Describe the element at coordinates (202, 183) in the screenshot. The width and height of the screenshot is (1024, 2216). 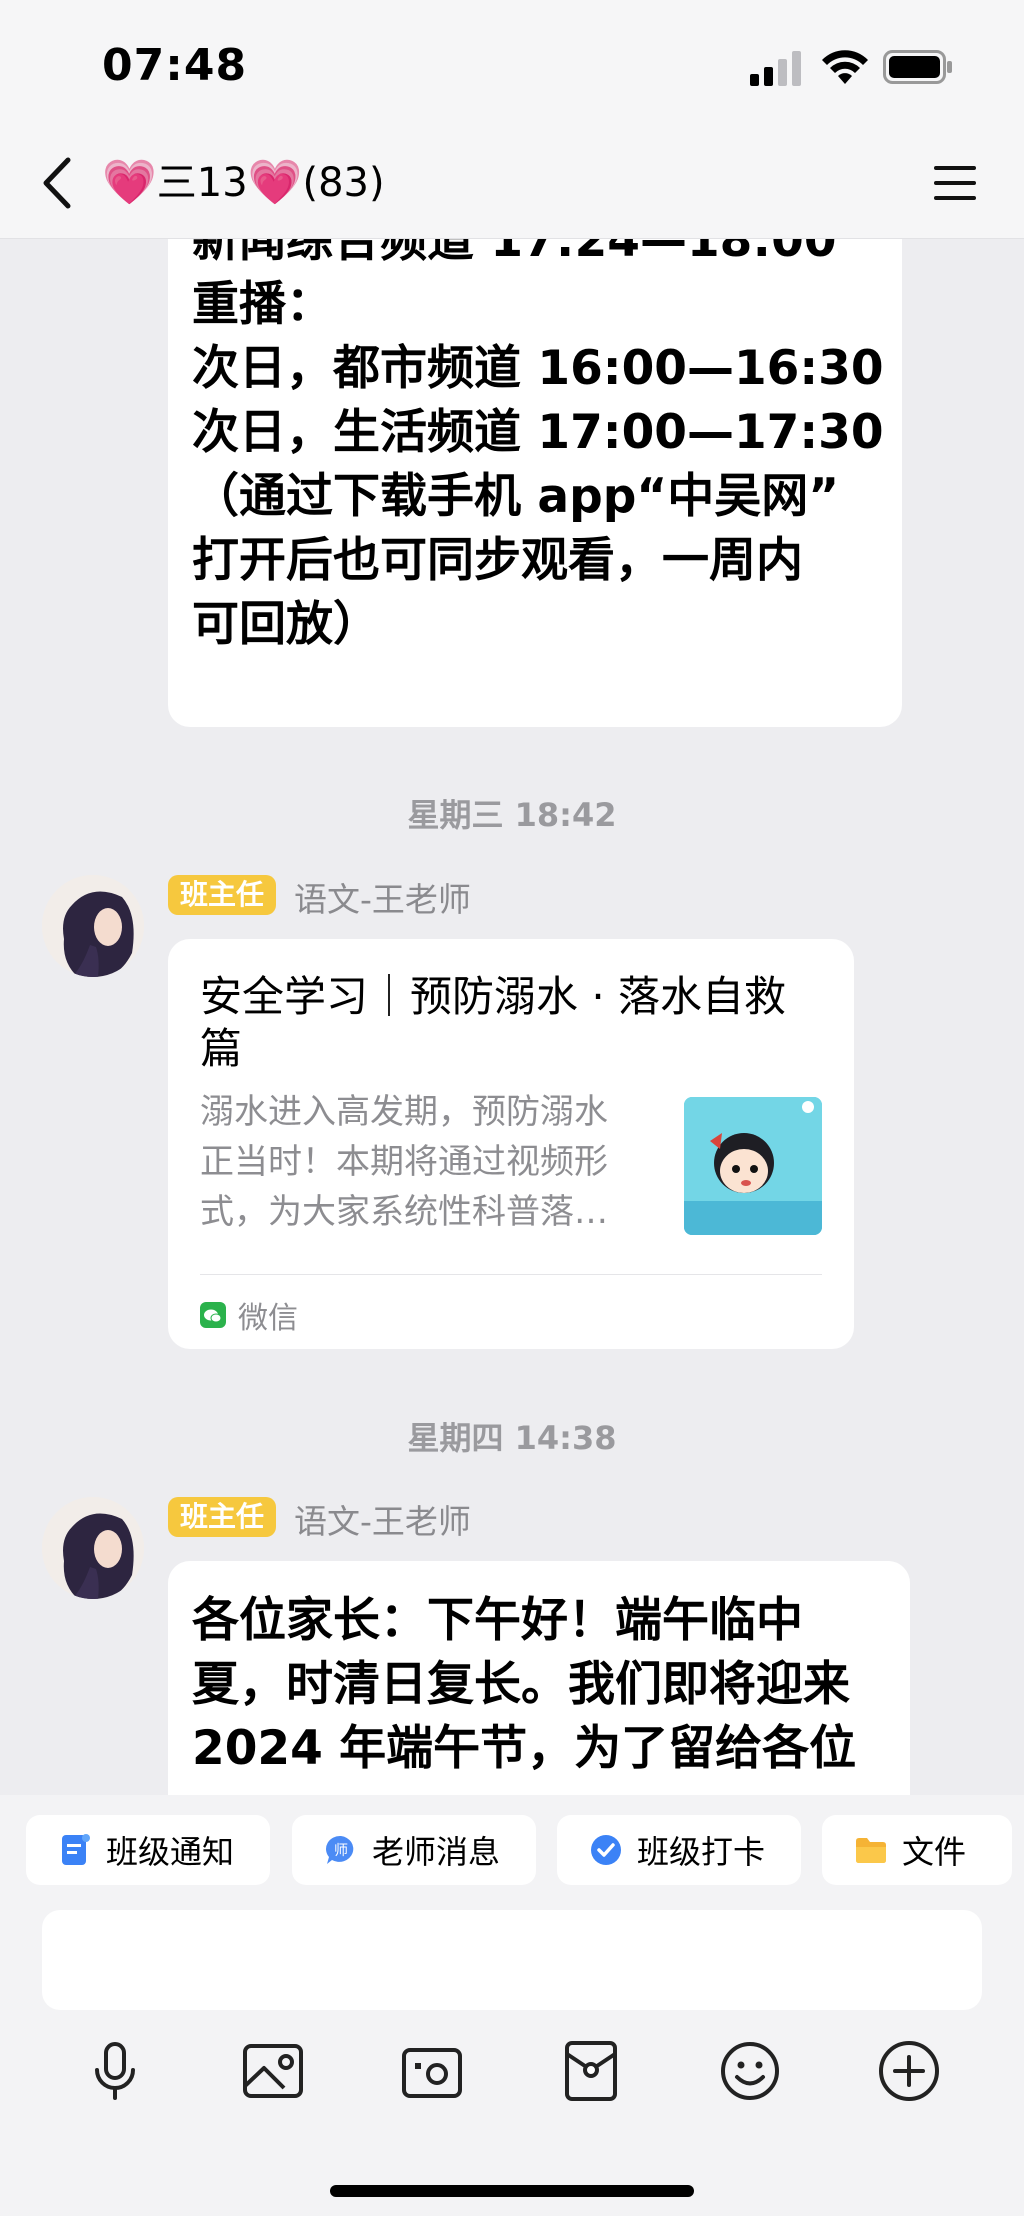
I see `chat-title-name: 三13` at that location.